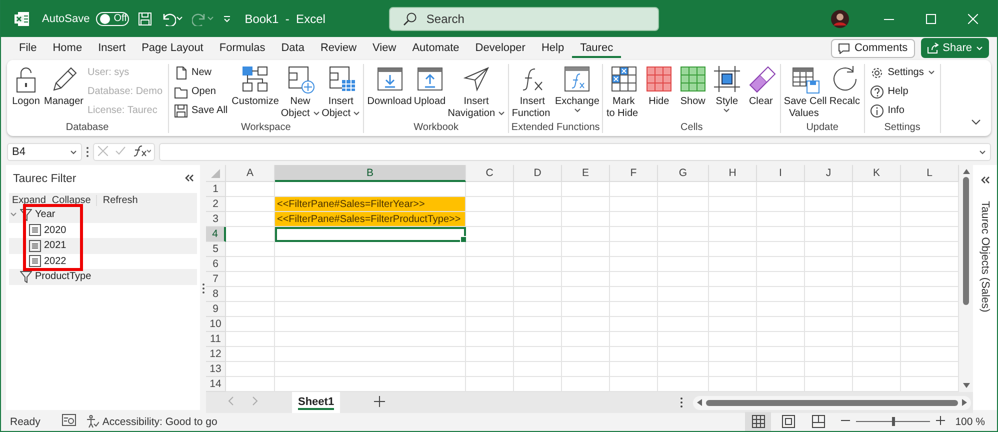 The height and width of the screenshot is (432, 998). Describe the element at coordinates (524, 18) in the screenshot. I see `search-field: Search` at that location.